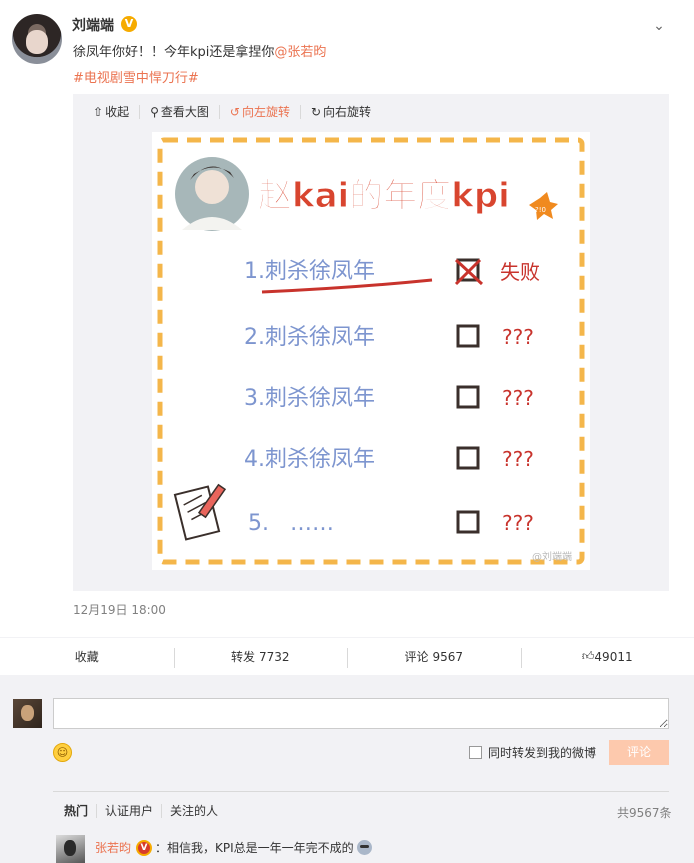 The width and height of the screenshot is (694, 863). Describe the element at coordinates (274, 656) in the screenshot. I see `repost-count: 7732` at that location.